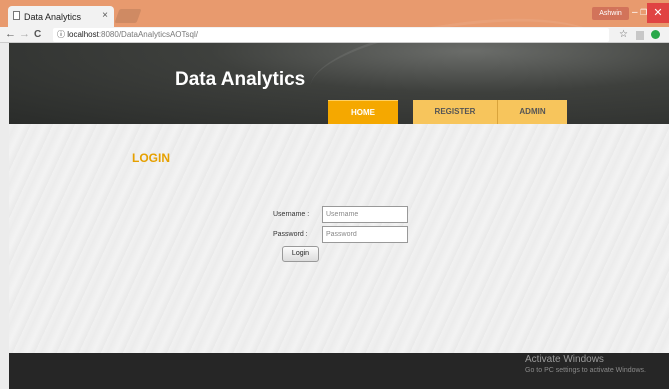 The width and height of the screenshot is (669, 389). Describe the element at coordinates (37, 34) in the screenshot. I see `reload-icon: C` at that location.